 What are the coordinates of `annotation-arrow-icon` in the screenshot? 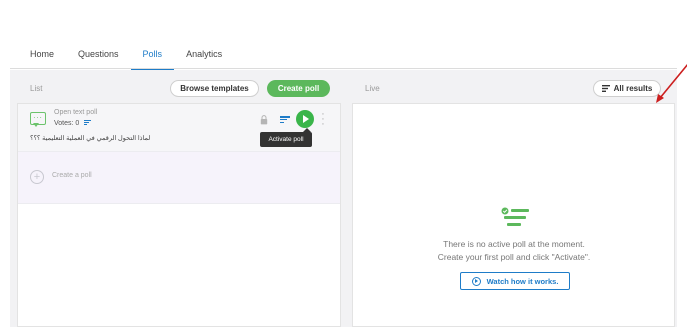 It's located at (671, 83).